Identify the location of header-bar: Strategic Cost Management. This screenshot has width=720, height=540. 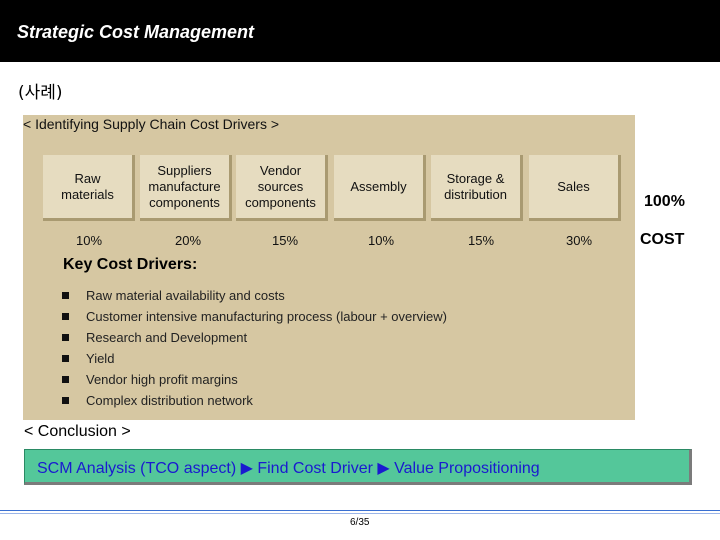
(360, 31).